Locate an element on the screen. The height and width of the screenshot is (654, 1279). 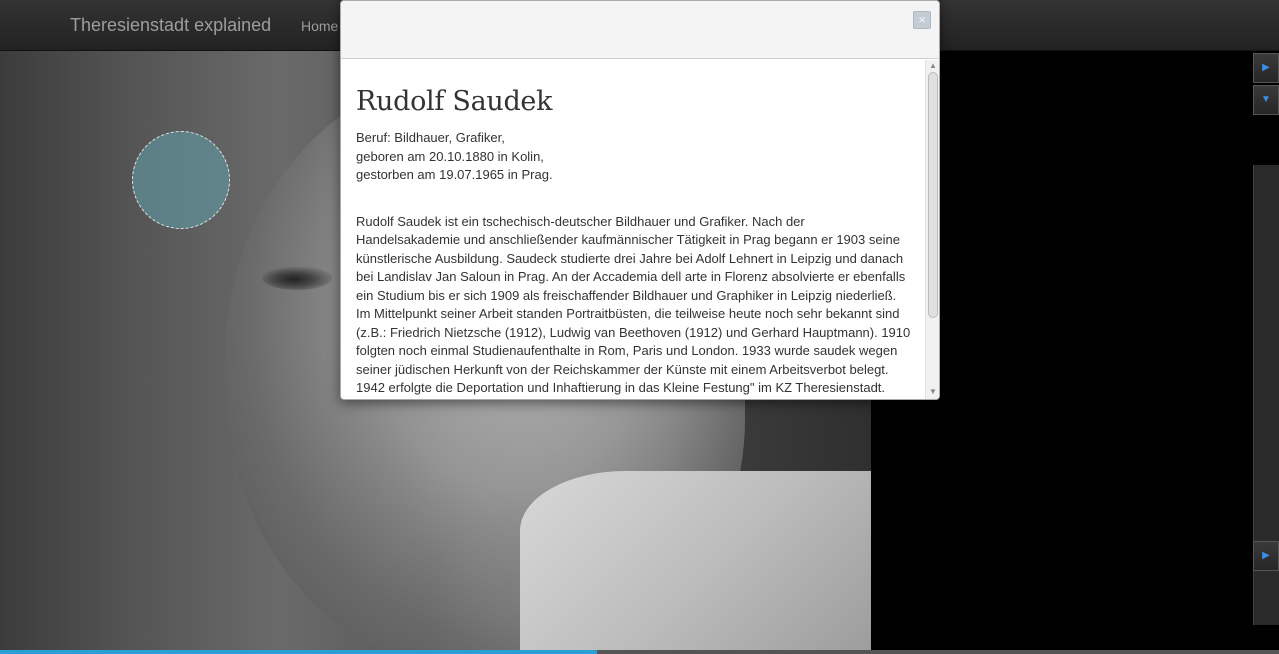
scroll-down-icon: ▼ is located at coordinates (933, 392).